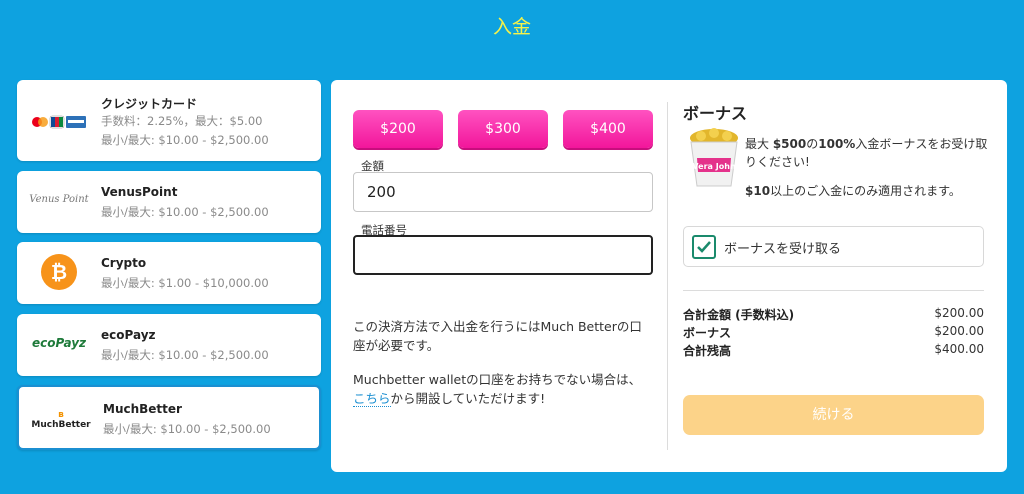 The height and width of the screenshot is (494, 1024). Describe the element at coordinates (715, 113) in the screenshot. I see `bonus-title: ボーナス` at that location.